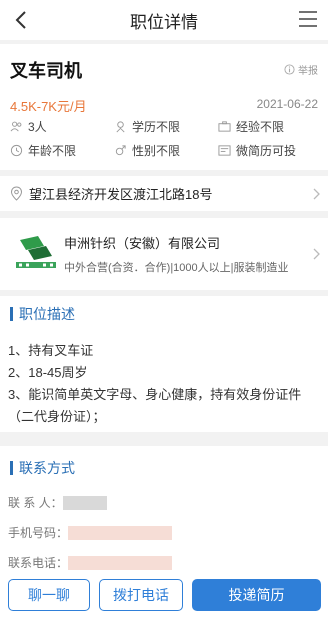  Describe the element at coordinates (308, 19) in the screenshot. I see `menu-icon` at that location.